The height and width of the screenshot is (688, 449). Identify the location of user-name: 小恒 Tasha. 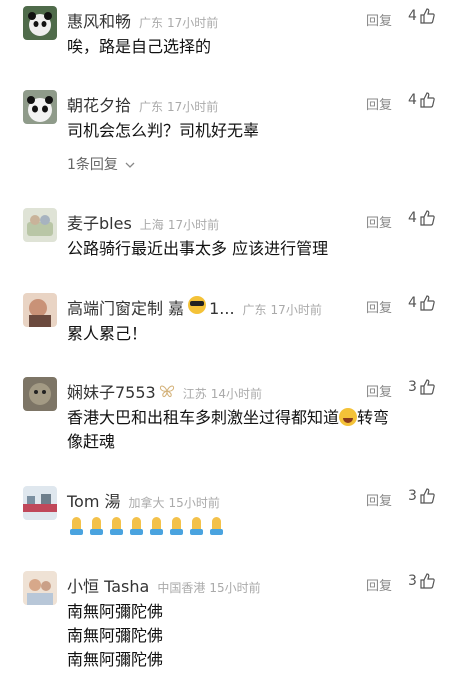
(108, 585).